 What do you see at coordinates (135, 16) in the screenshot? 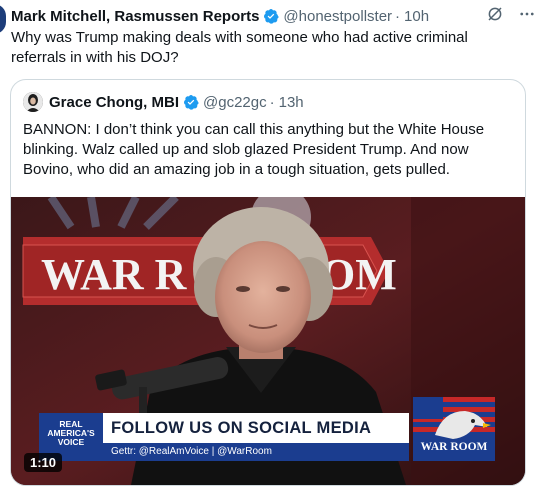
I see `author-name: Mark Mitchell, Rasmussen Reports` at bounding box center [135, 16].